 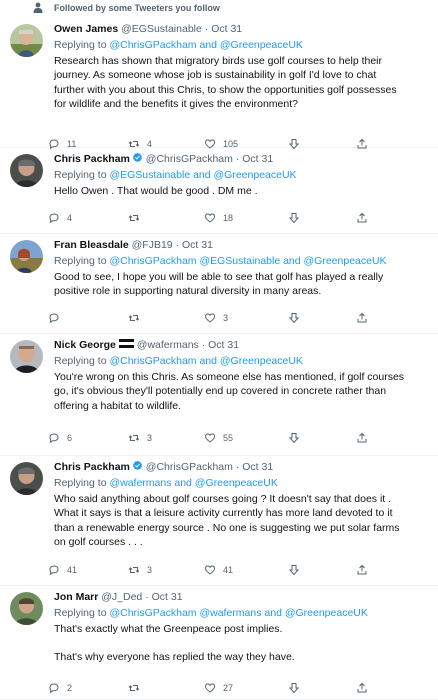 What do you see at coordinates (121, 597) in the screenshot?
I see `user-handle: @J_Ded` at bounding box center [121, 597].